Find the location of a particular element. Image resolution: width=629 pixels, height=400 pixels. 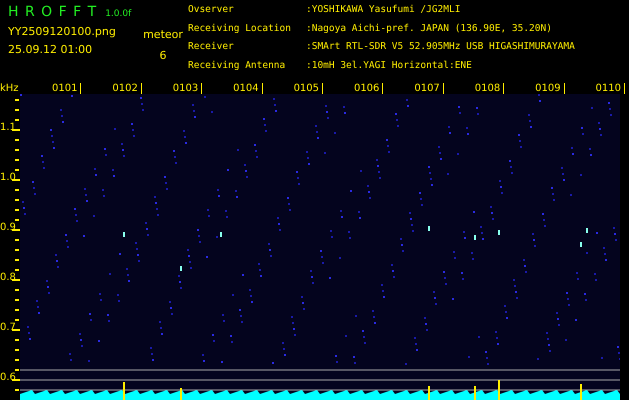

meteor-count: 6 is located at coordinates (163, 55).